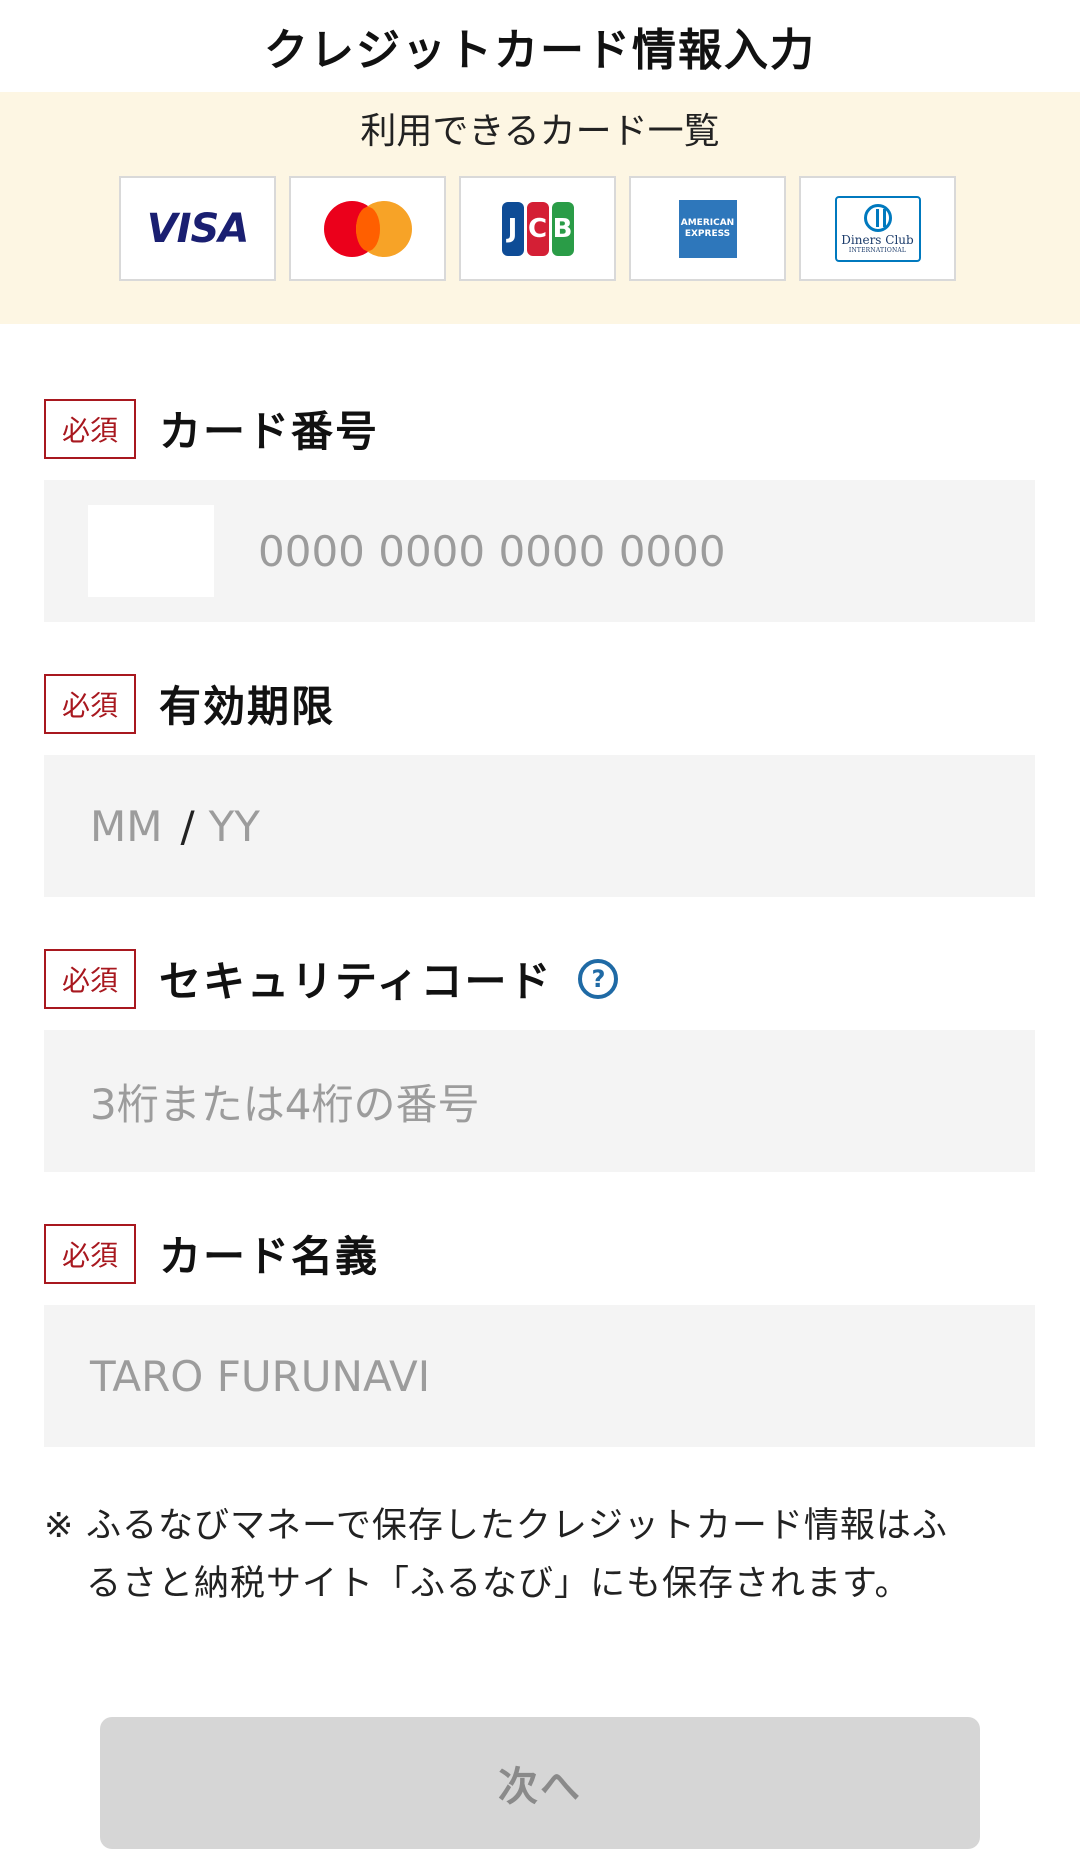 The width and height of the screenshot is (1080, 1866). I want to click on security-code-label-row: 必須 セキュリティコード ?, so click(331, 978).